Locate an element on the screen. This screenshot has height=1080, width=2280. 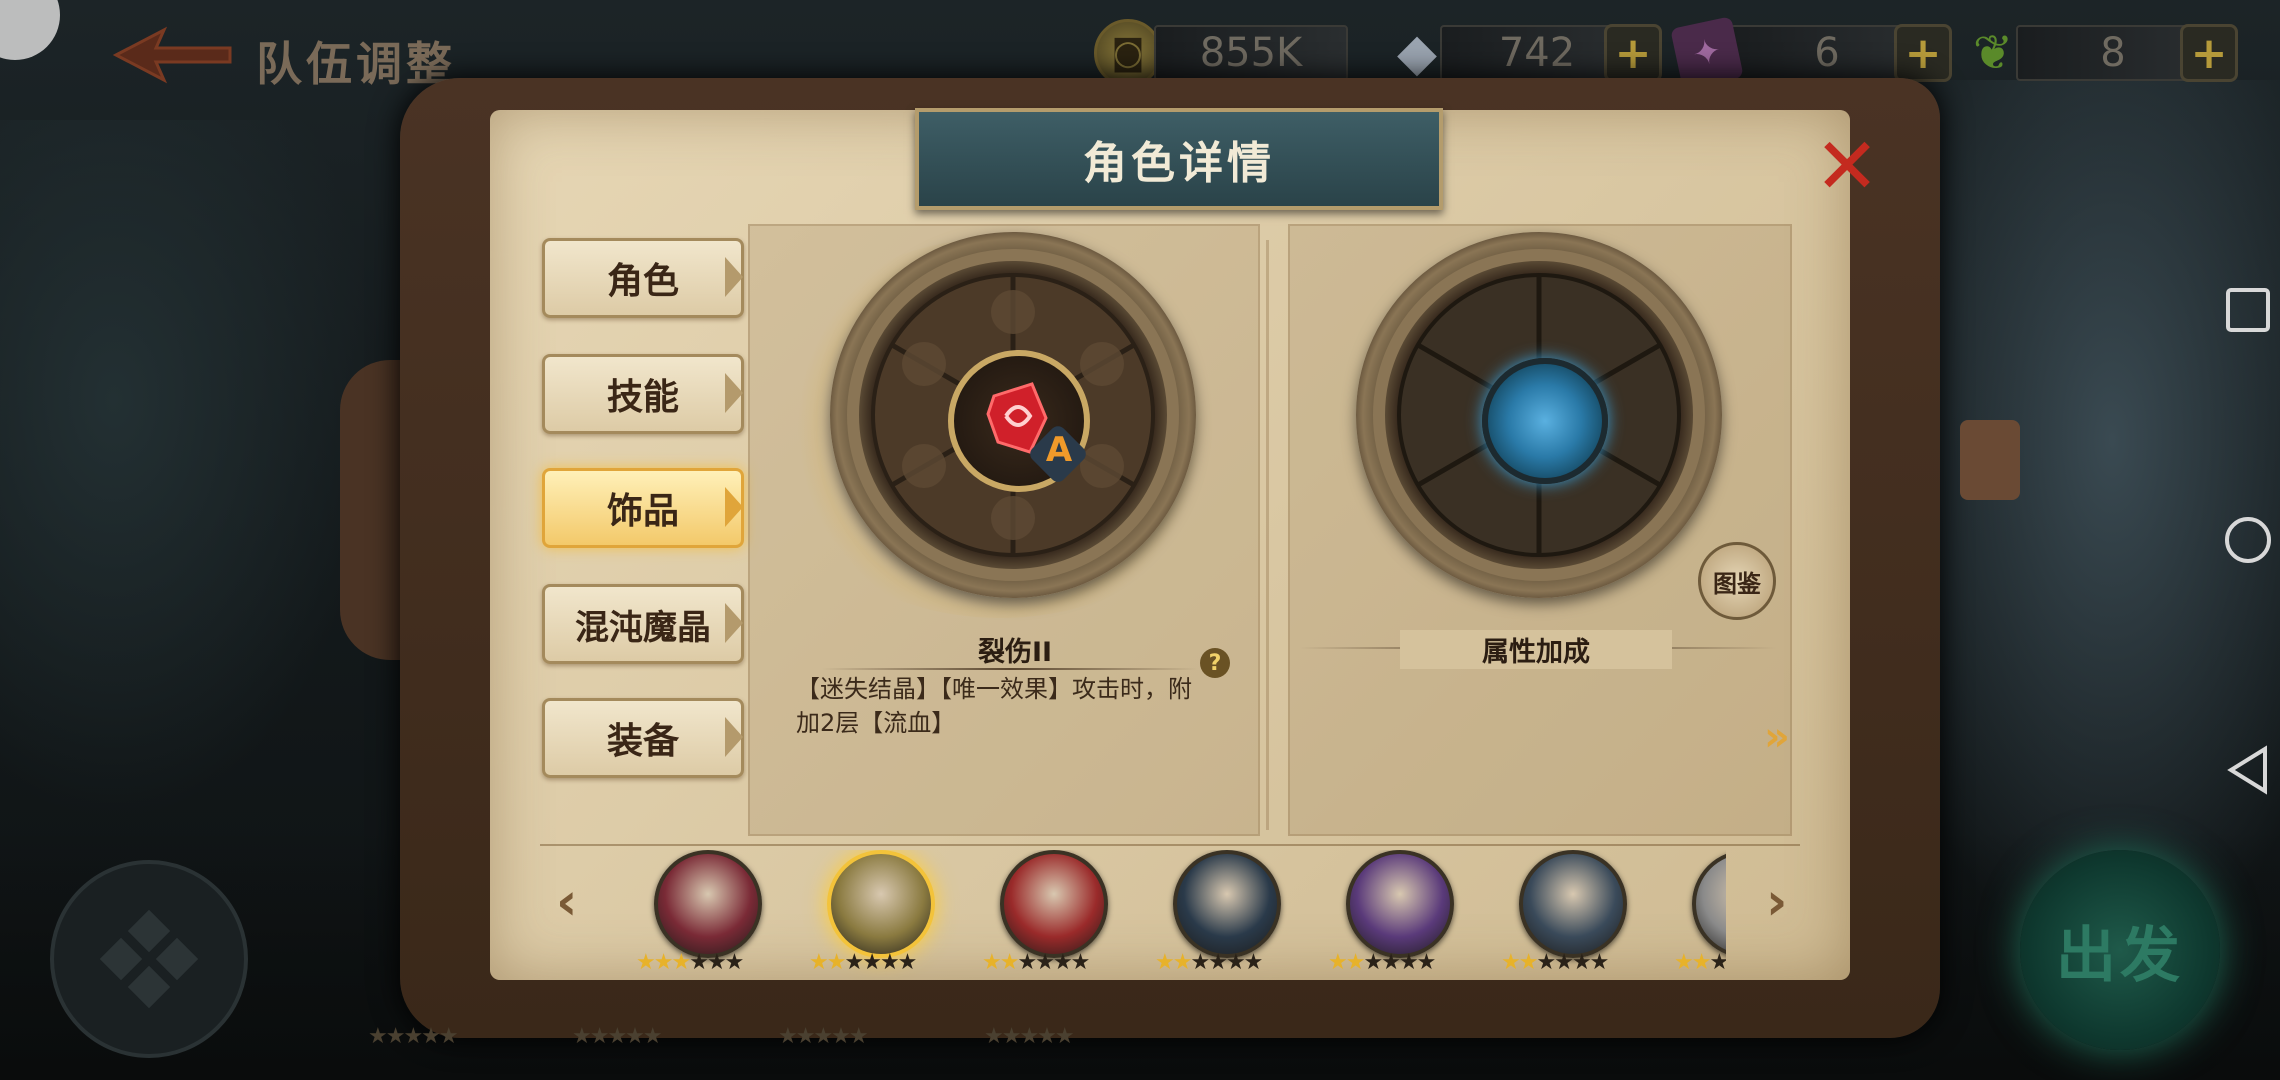
codex-button: 图鉴 is located at coordinates (1737, 581).